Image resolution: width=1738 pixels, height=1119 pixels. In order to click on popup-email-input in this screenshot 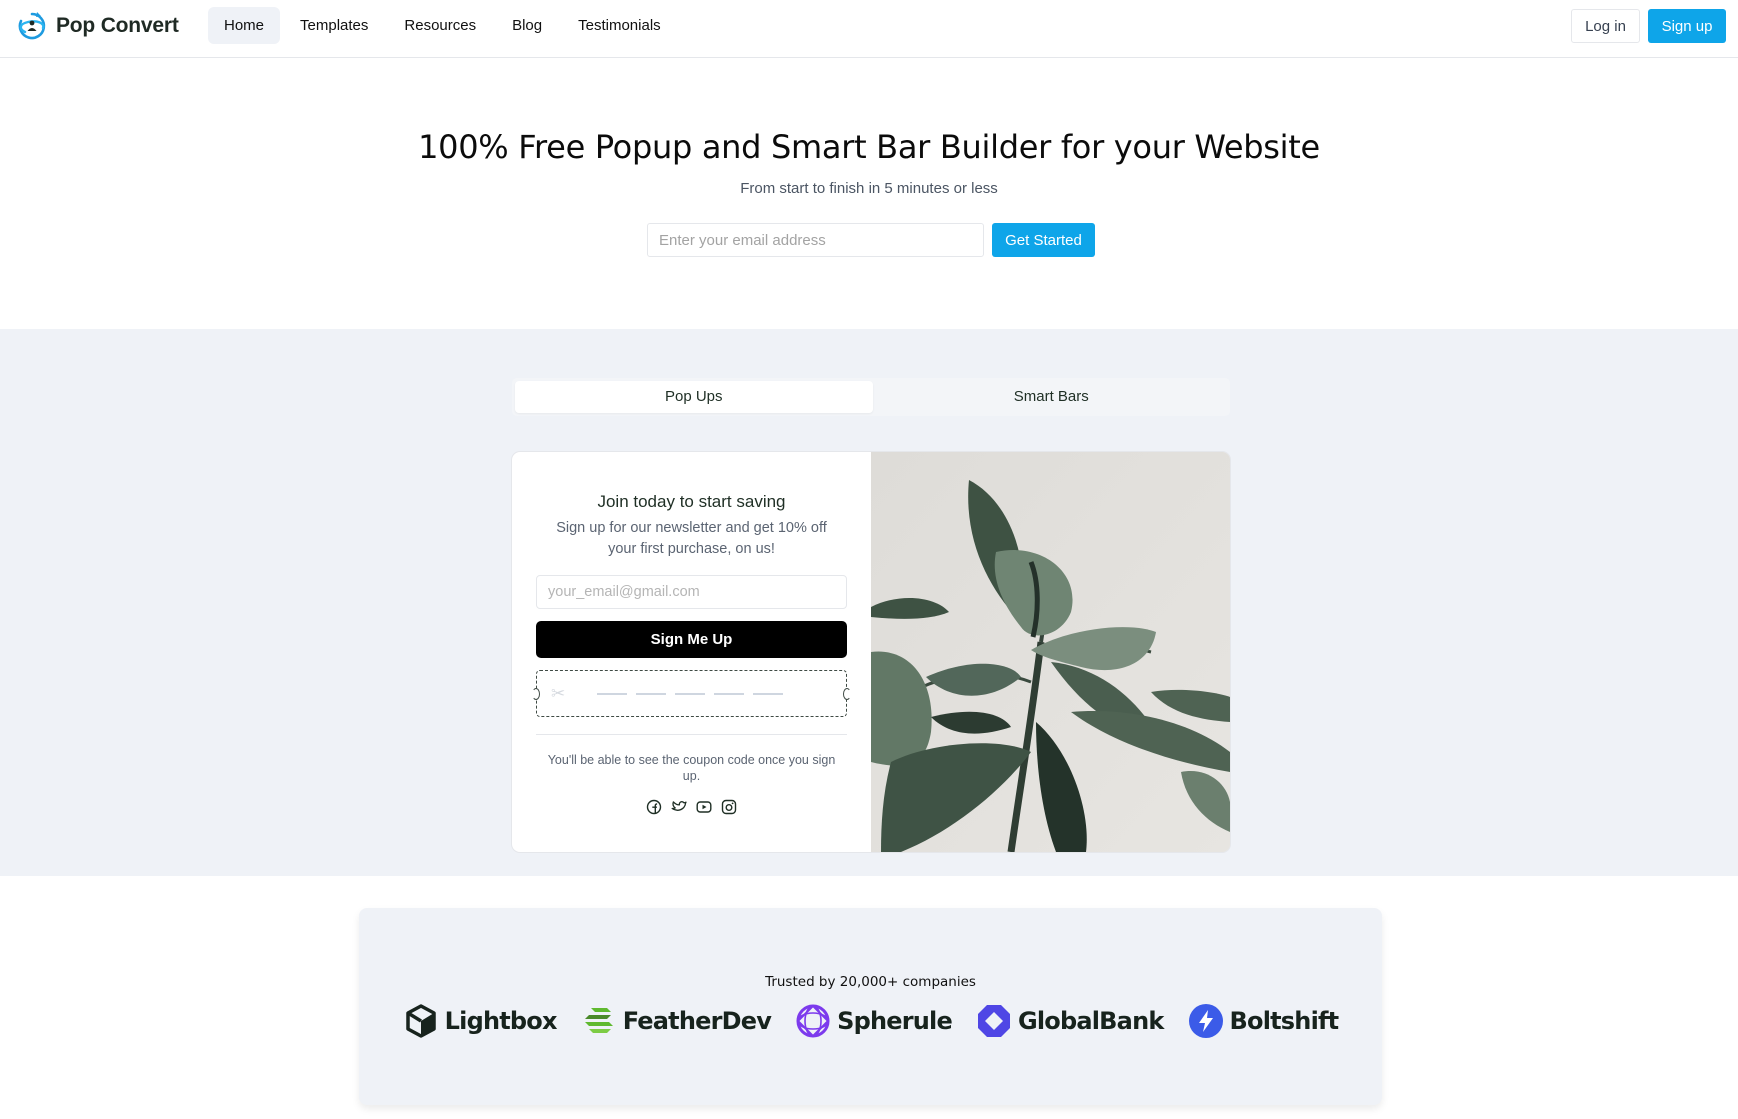, I will do `click(691, 592)`.